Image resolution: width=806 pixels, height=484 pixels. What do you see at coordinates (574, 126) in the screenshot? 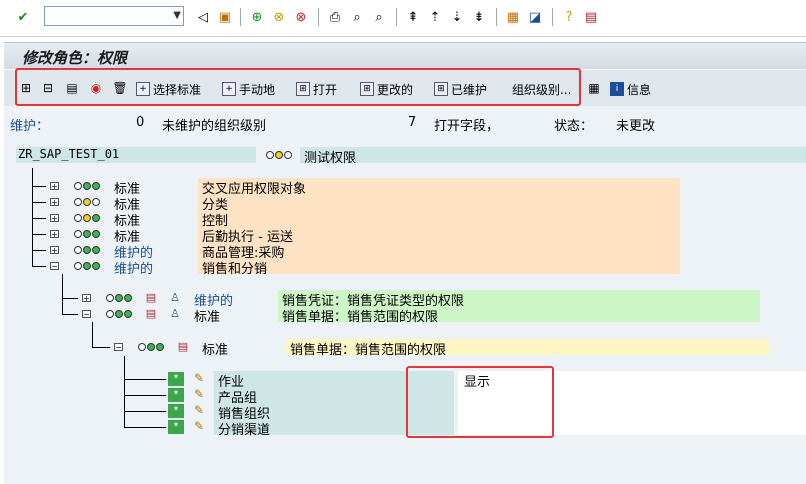
I see `state-label: 状态：` at bounding box center [574, 126].